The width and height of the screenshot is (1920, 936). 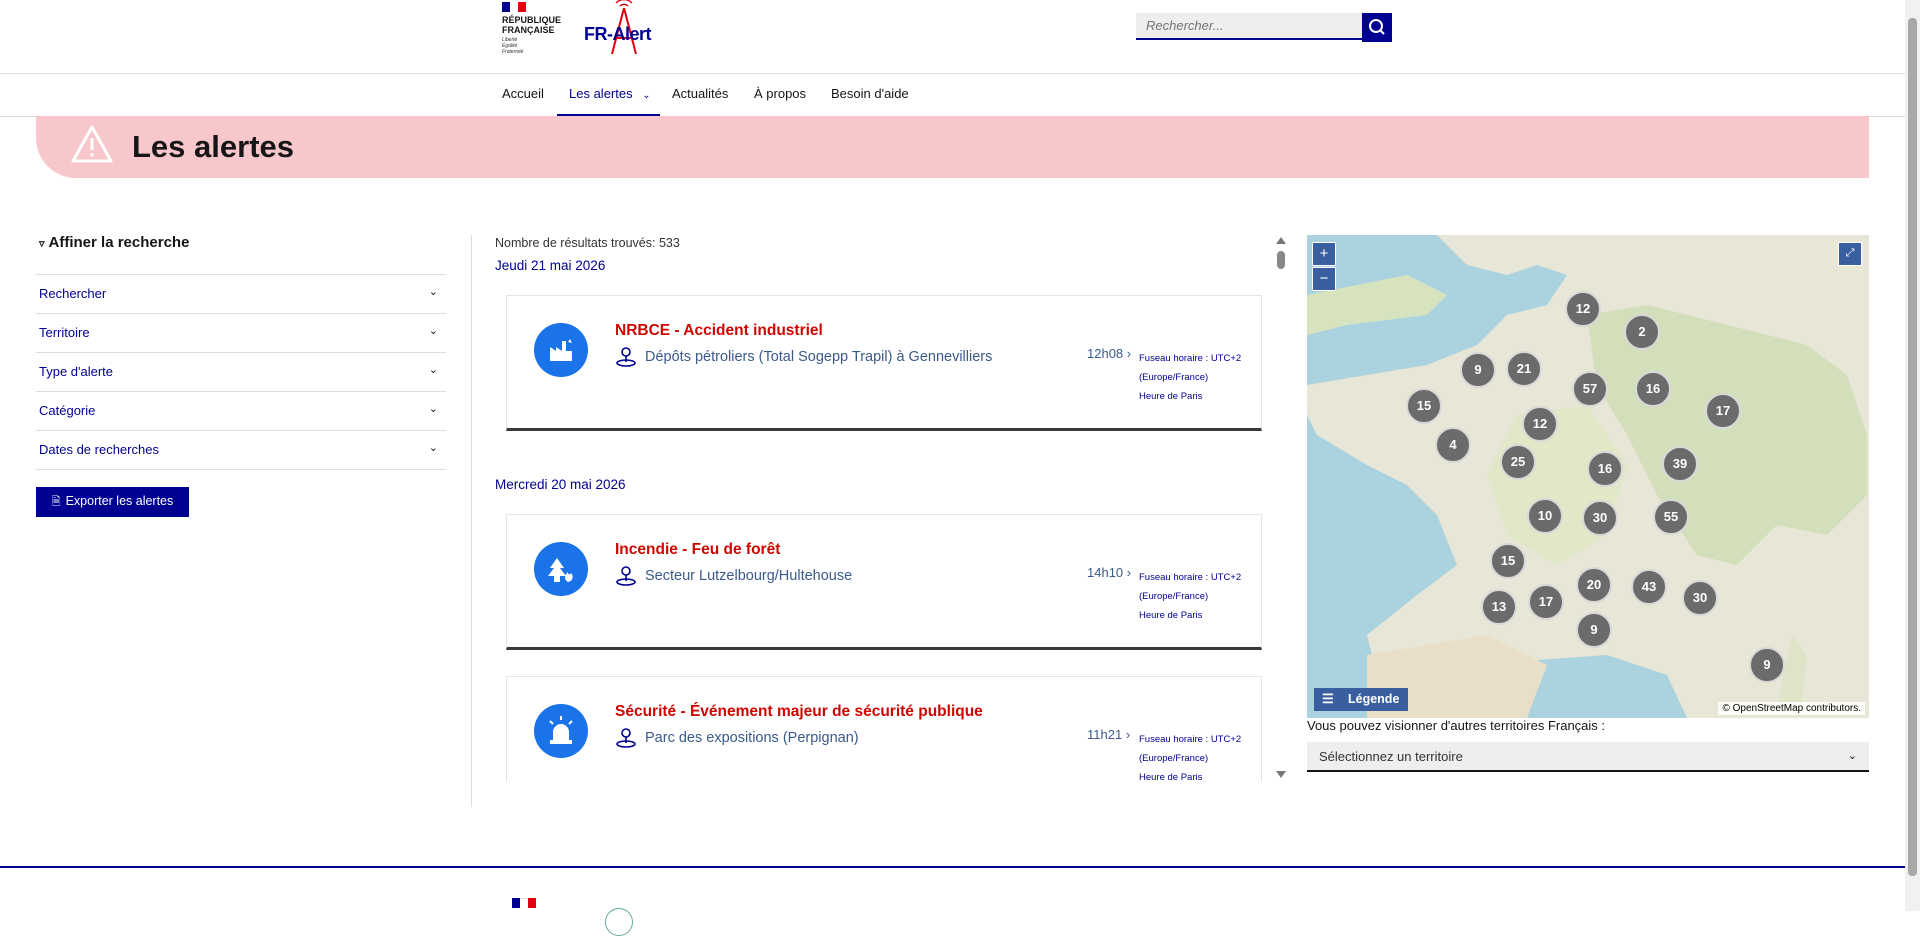 I want to click on filter-funnel-icon: ▿, so click(x=42, y=244).